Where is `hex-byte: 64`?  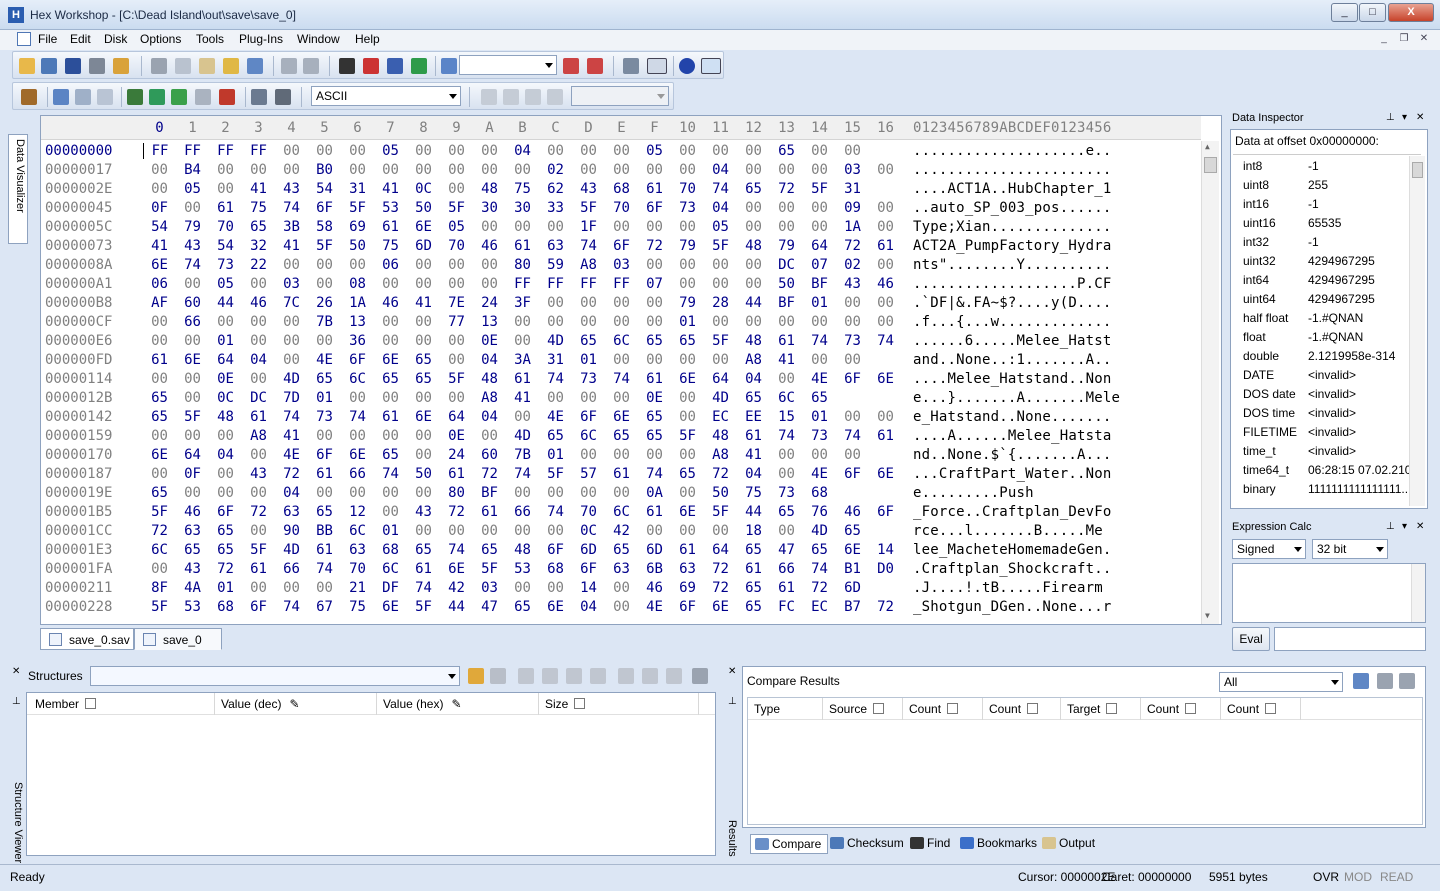
hex-byte: 64 is located at coordinates (225, 360).